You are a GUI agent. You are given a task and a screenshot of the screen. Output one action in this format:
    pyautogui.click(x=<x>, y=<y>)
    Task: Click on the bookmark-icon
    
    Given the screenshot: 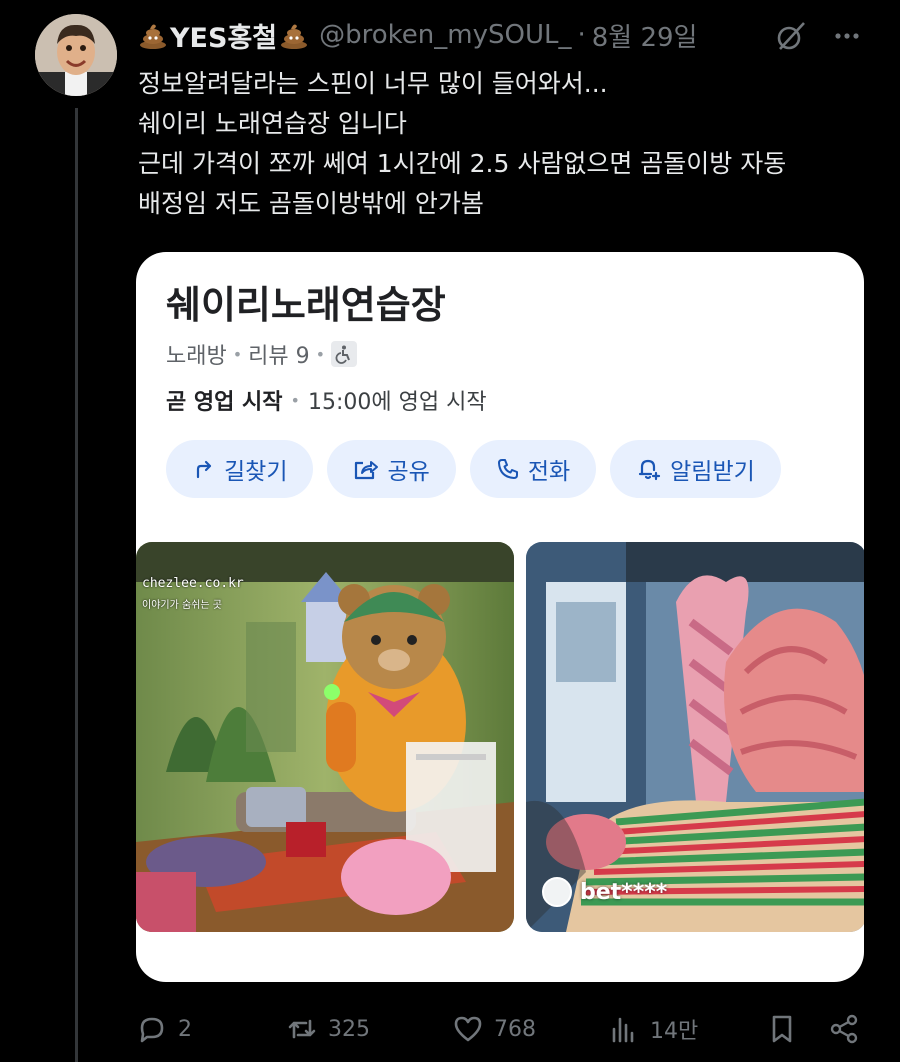 What is the action you would take?
    pyautogui.click(x=782, y=1029)
    